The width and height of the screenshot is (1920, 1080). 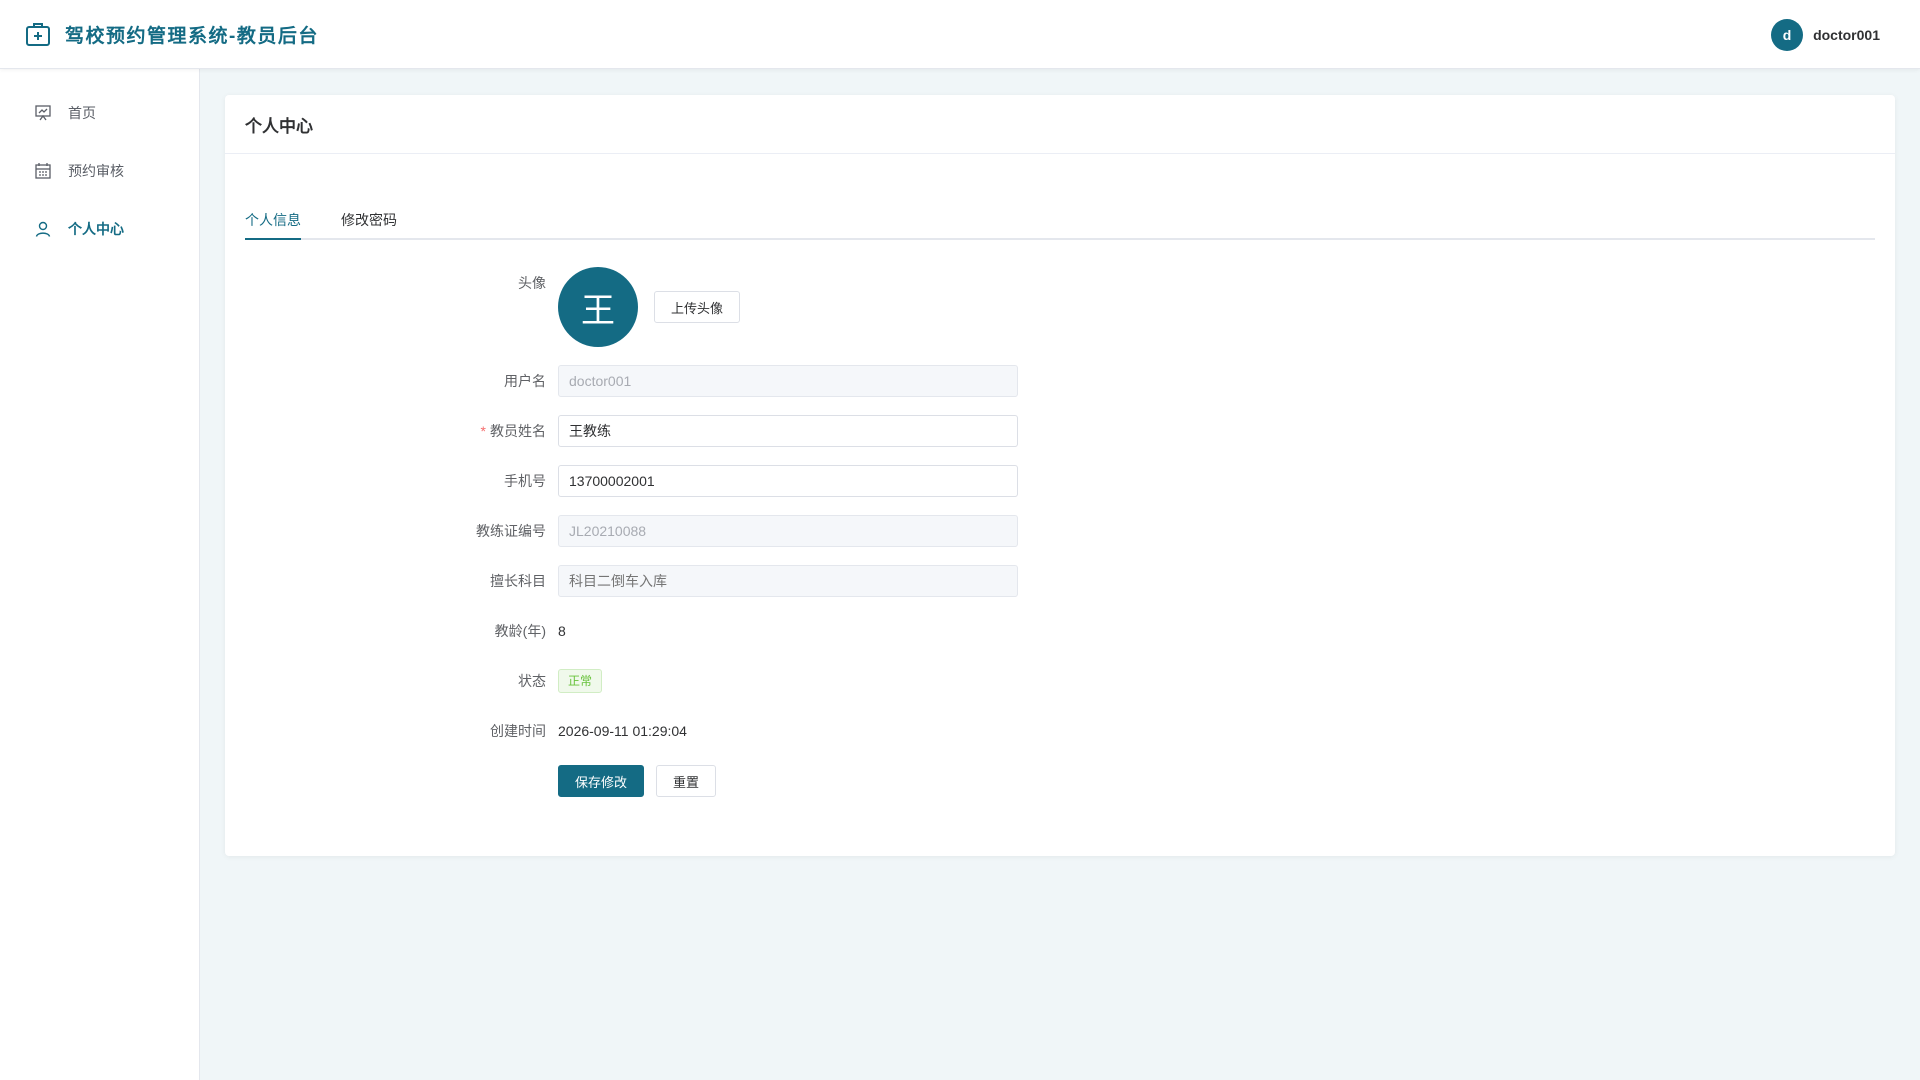 What do you see at coordinates (1060, 581) in the screenshot?
I see `form-row-specialty: 擅长科目` at bounding box center [1060, 581].